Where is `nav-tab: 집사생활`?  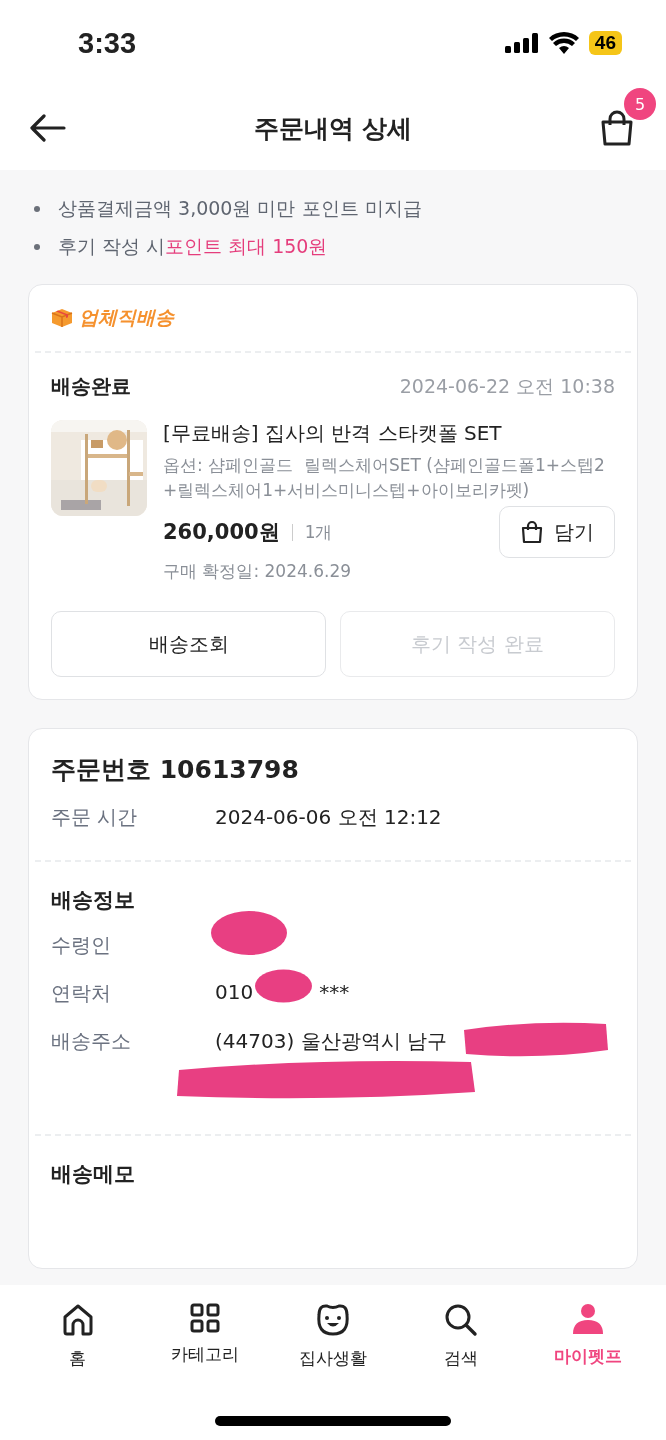 nav-tab: 집사생활 is located at coordinates (333, 1362).